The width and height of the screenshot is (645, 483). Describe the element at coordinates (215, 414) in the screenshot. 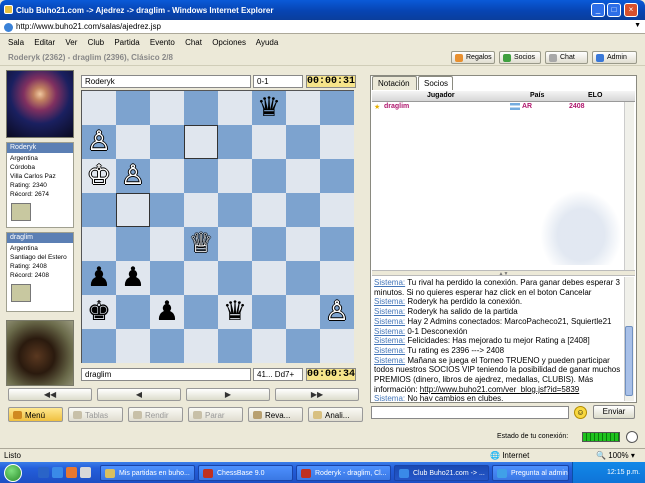

I see `parar-button: Parar` at that location.